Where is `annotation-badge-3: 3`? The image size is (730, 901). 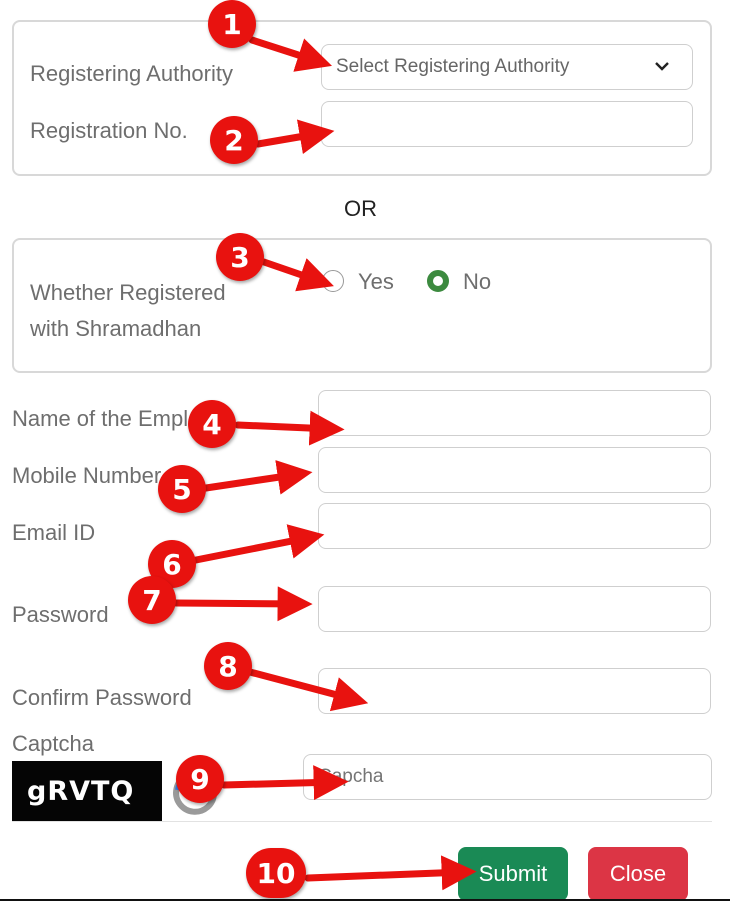
annotation-badge-3: 3 is located at coordinates (240, 257).